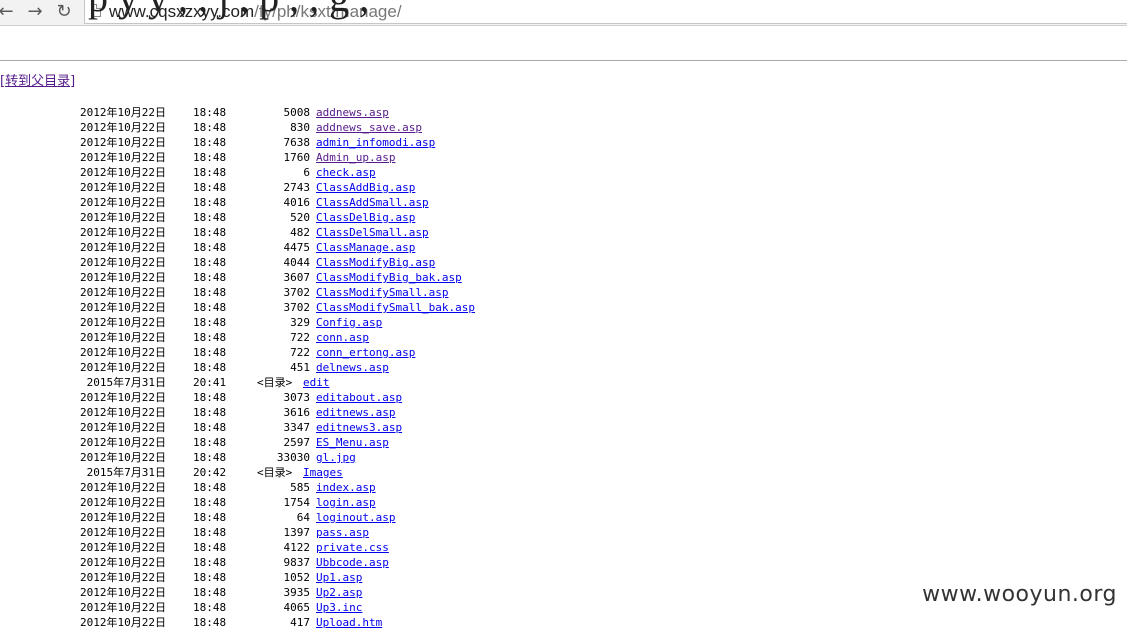 This screenshot has width=1127, height=630. I want to click on file-link: ClassAddSmall.asp, so click(372, 202).